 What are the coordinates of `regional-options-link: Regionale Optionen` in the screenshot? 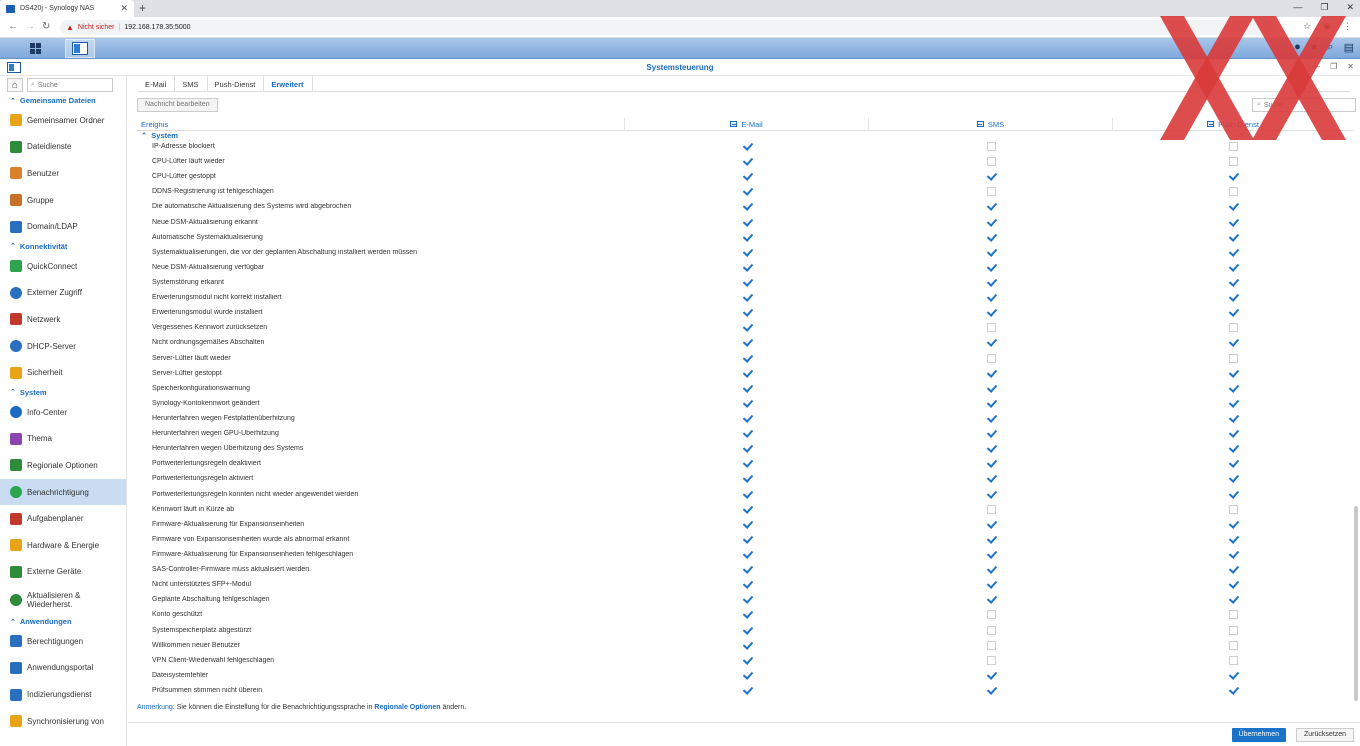 It's located at (407, 707).